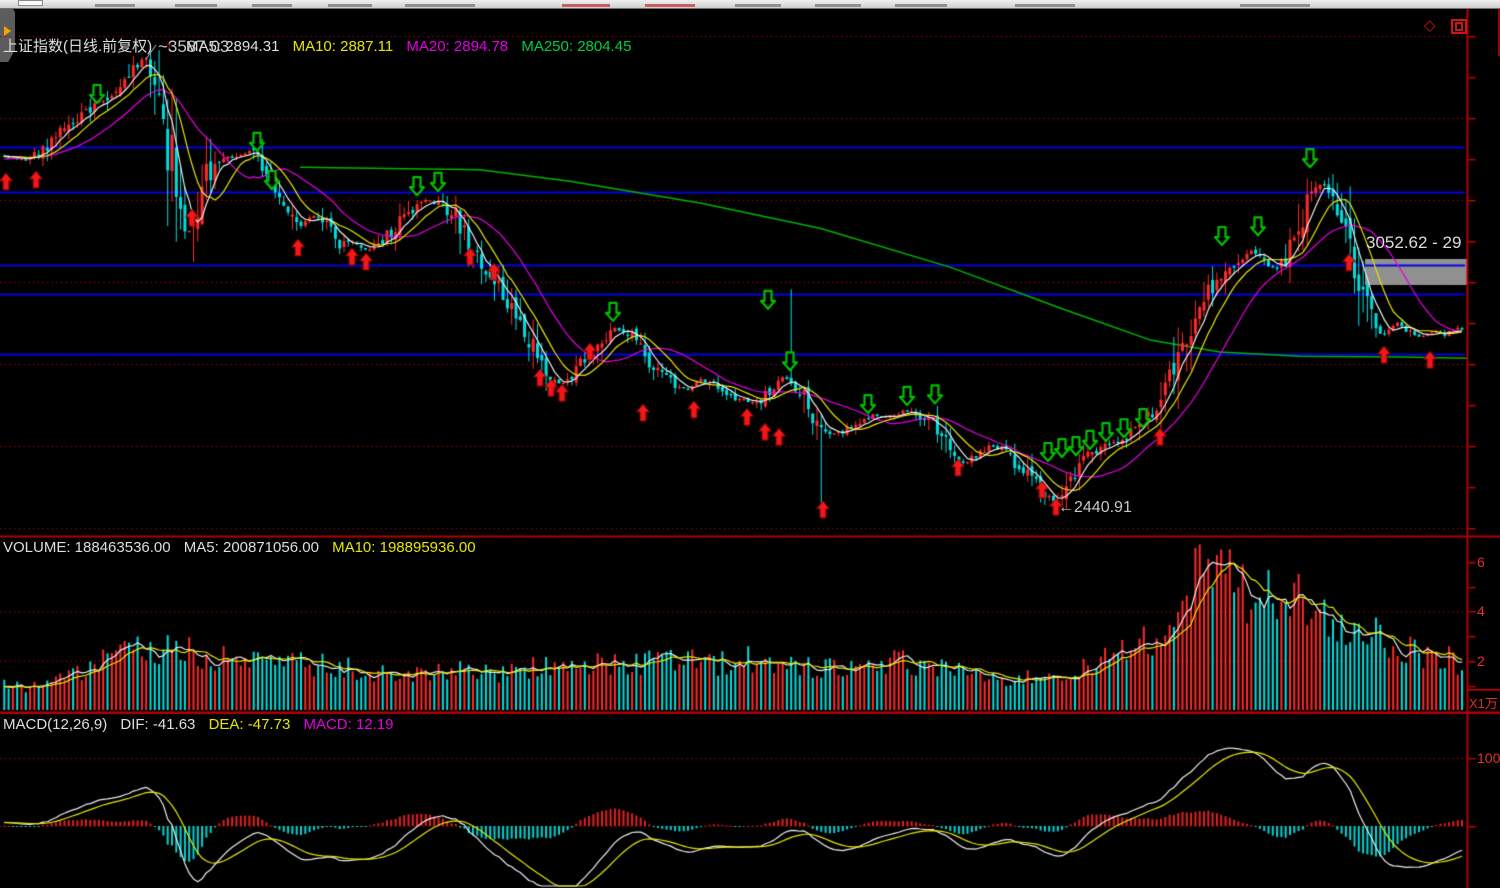 The width and height of the screenshot is (1500, 888). Describe the element at coordinates (1430, 25) in the screenshot. I see `diamond-icon: ◇` at that location.